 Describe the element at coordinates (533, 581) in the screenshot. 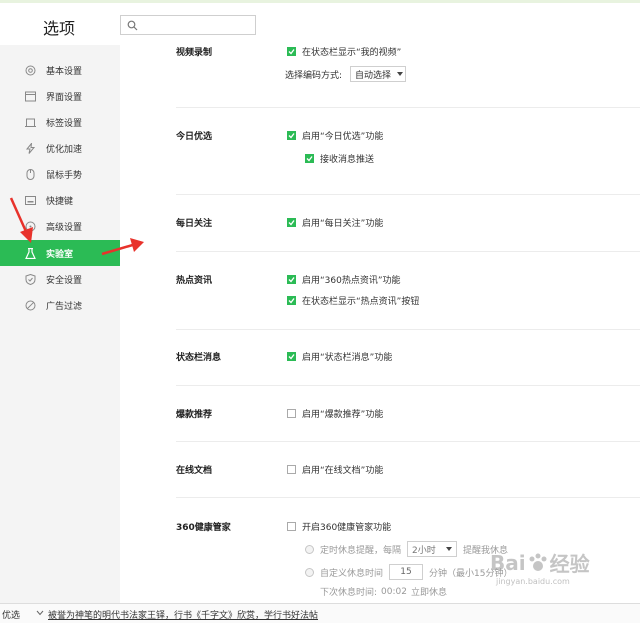

I see `watermark-url: jingyan.baidu.com` at that location.